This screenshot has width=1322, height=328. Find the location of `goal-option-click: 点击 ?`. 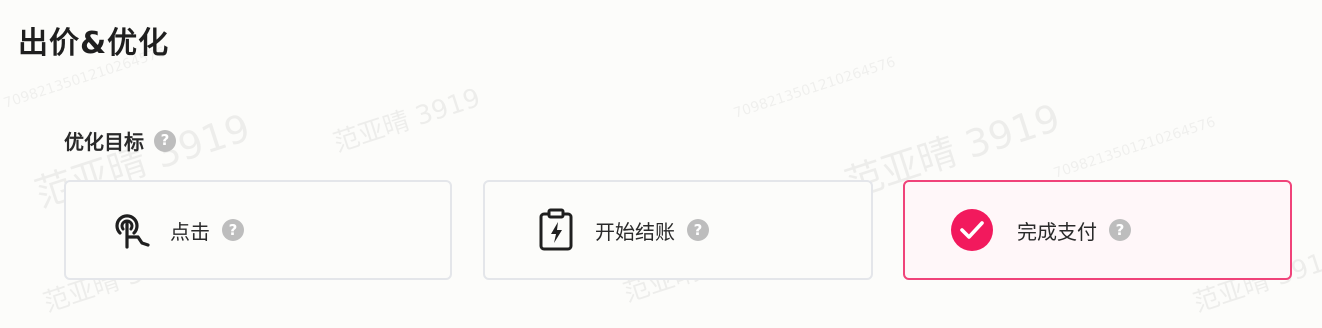

goal-option-click: 点击 ? is located at coordinates (258, 230).